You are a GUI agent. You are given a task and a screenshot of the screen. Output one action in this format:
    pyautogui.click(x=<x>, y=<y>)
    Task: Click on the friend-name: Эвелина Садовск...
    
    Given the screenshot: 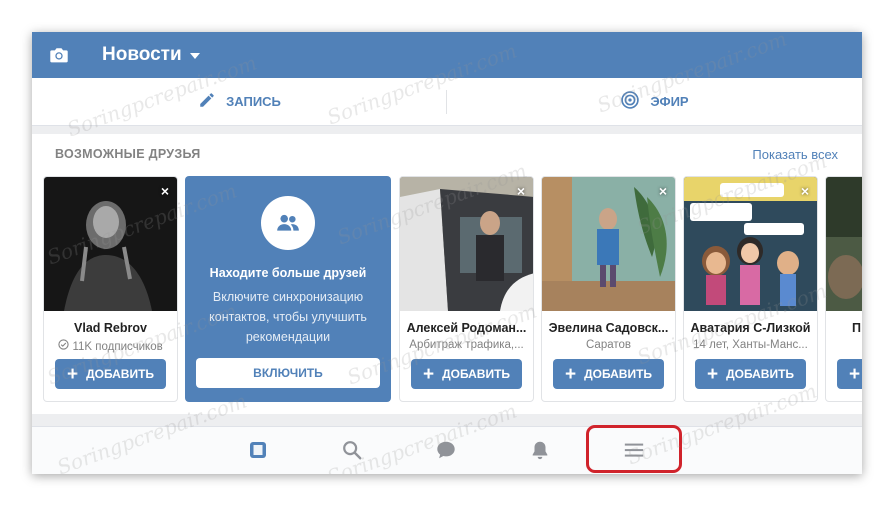 What is the action you would take?
    pyautogui.click(x=608, y=328)
    